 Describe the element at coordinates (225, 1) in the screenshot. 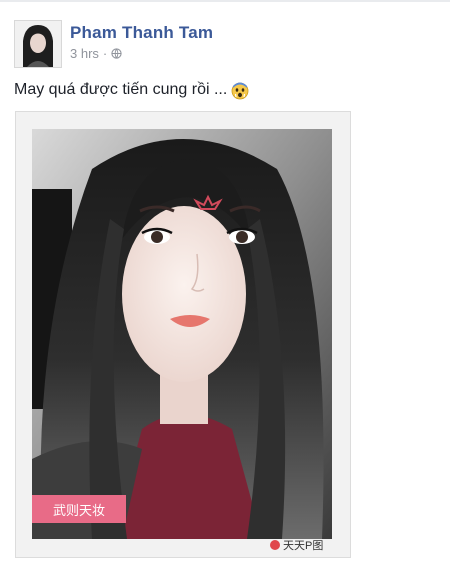

I see `top-divider` at that location.